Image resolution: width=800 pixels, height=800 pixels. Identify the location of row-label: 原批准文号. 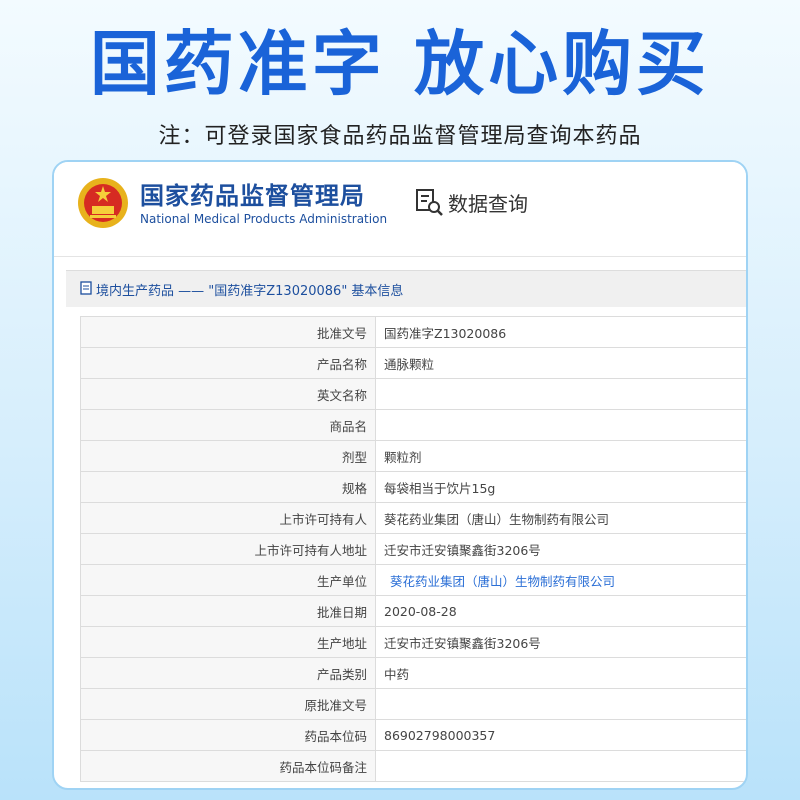
(228, 704).